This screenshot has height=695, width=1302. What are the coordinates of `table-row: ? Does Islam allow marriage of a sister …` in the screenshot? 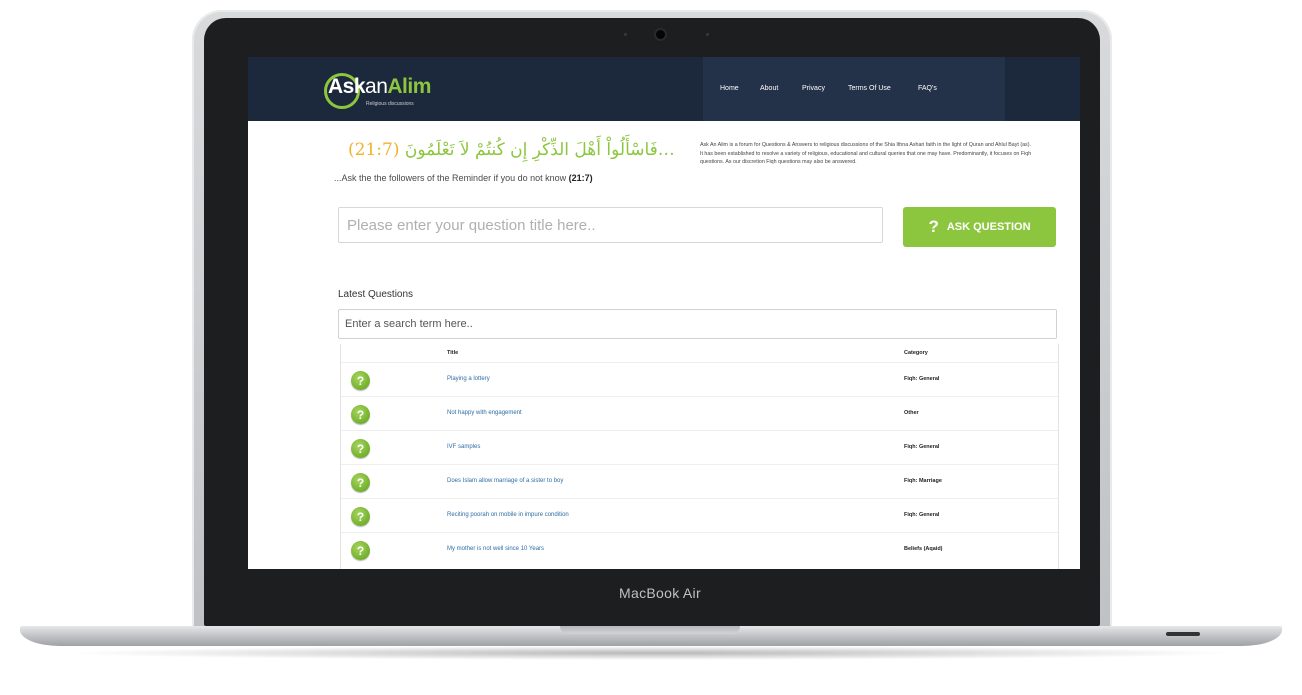 It's located at (699, 481).